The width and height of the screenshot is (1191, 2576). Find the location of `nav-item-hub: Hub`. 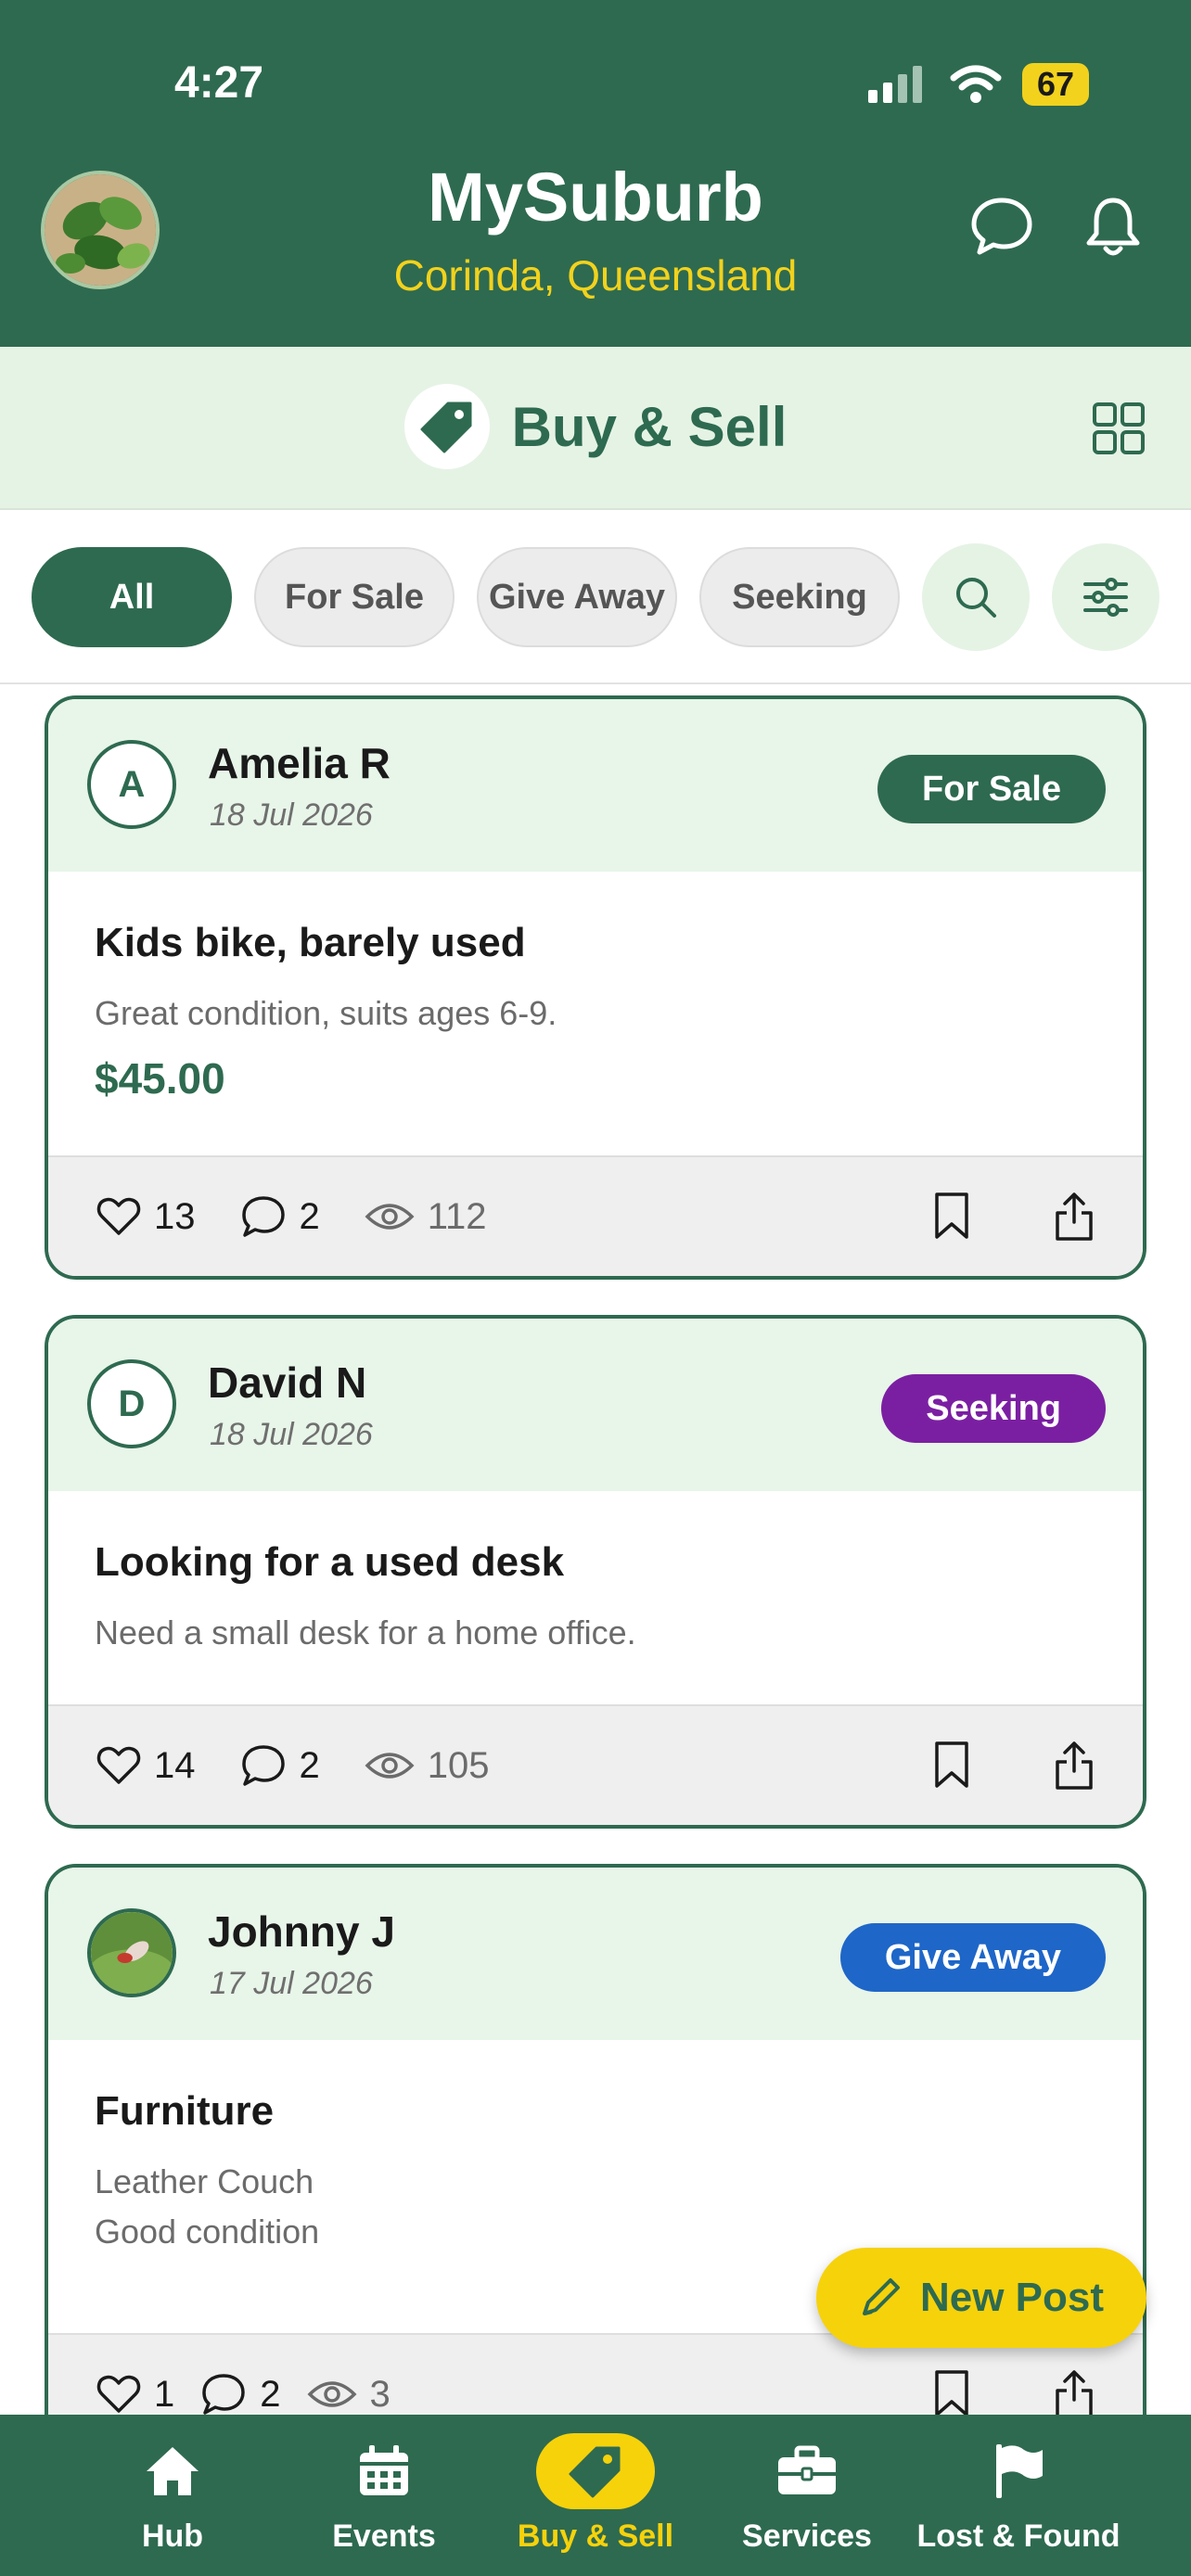

nav-item-hub: Hub is located at coordinates (172, 2494).